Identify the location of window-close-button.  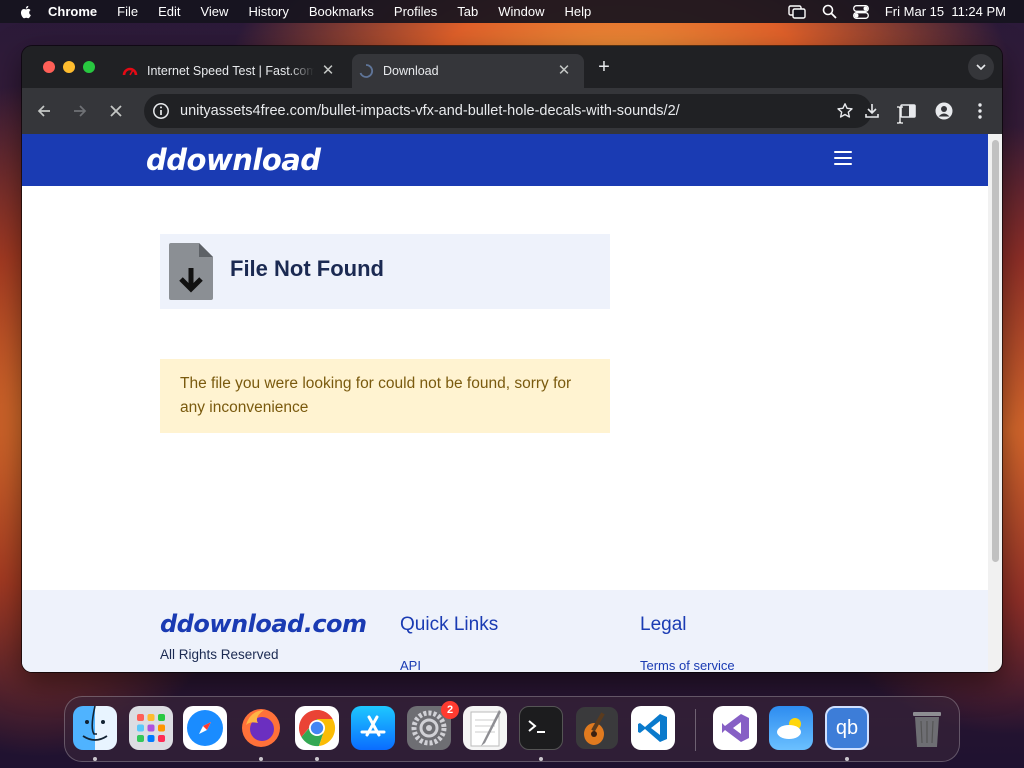
(49, 67).